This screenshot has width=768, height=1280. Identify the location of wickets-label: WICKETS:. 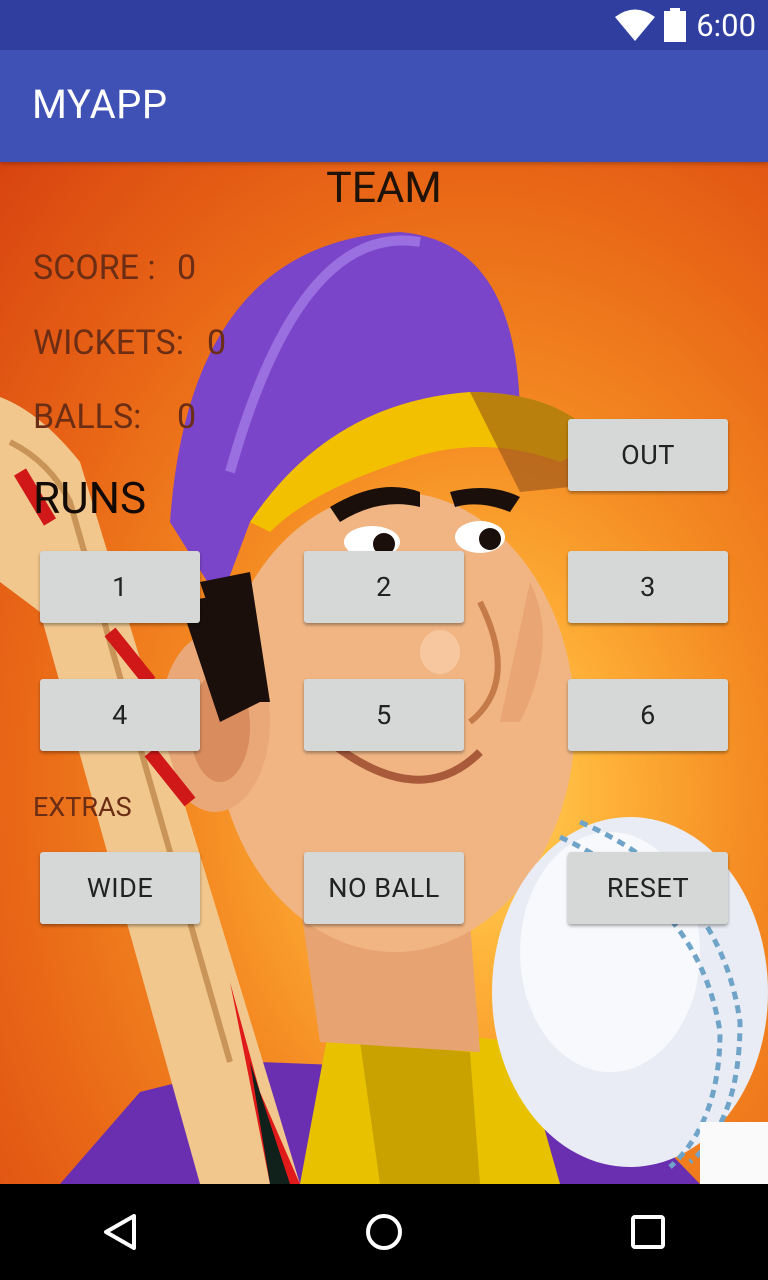
(108, 343).